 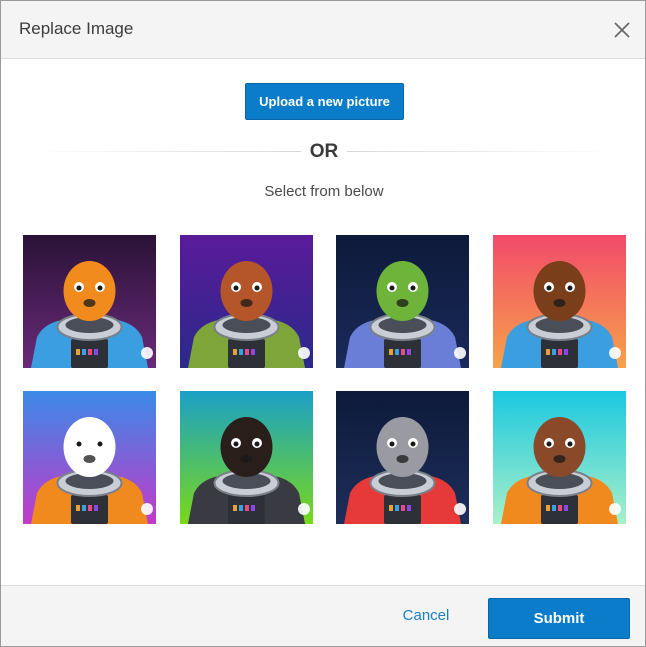 I want to click on bigfoot-astronaut-icon, so click(x=559, y=301).